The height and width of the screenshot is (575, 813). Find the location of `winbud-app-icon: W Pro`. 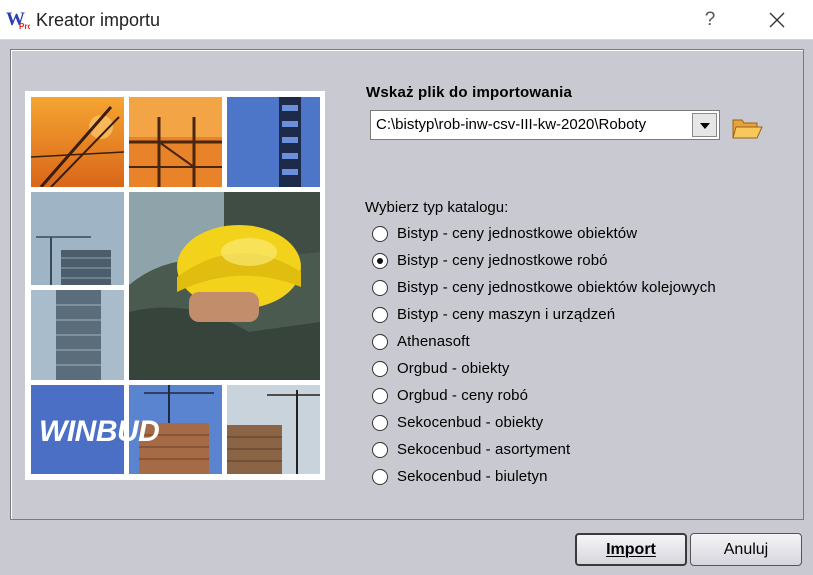

winbud-app-icon: W Pro is located at coordinates (19, 19).